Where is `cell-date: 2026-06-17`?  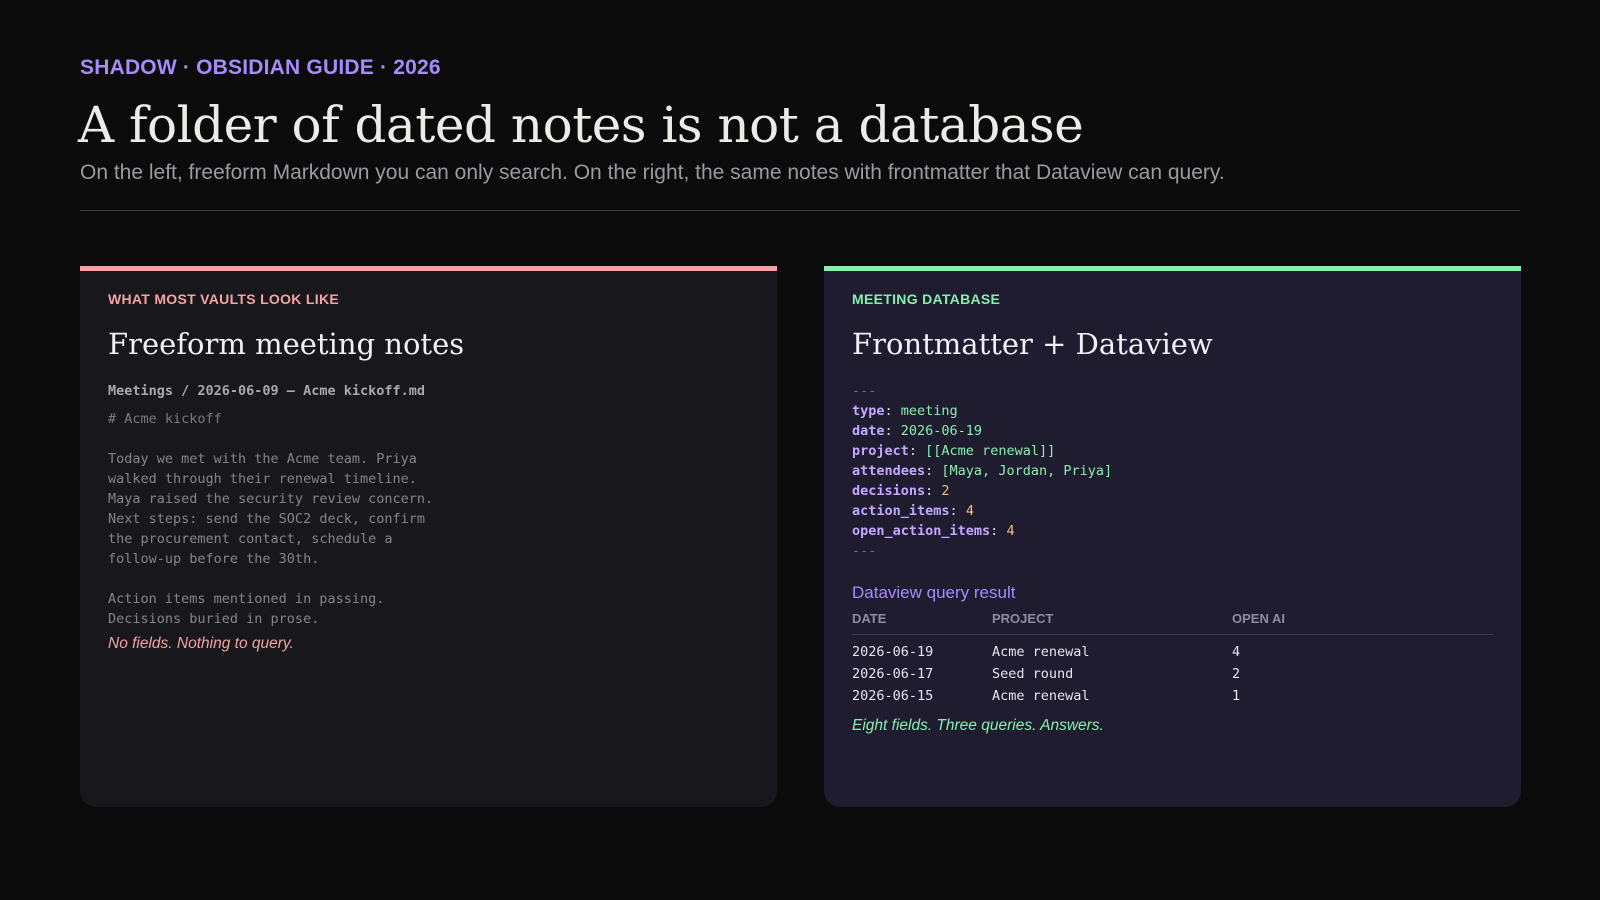
cell-date: 2026-06-17 is located at coordinates (893, 673).